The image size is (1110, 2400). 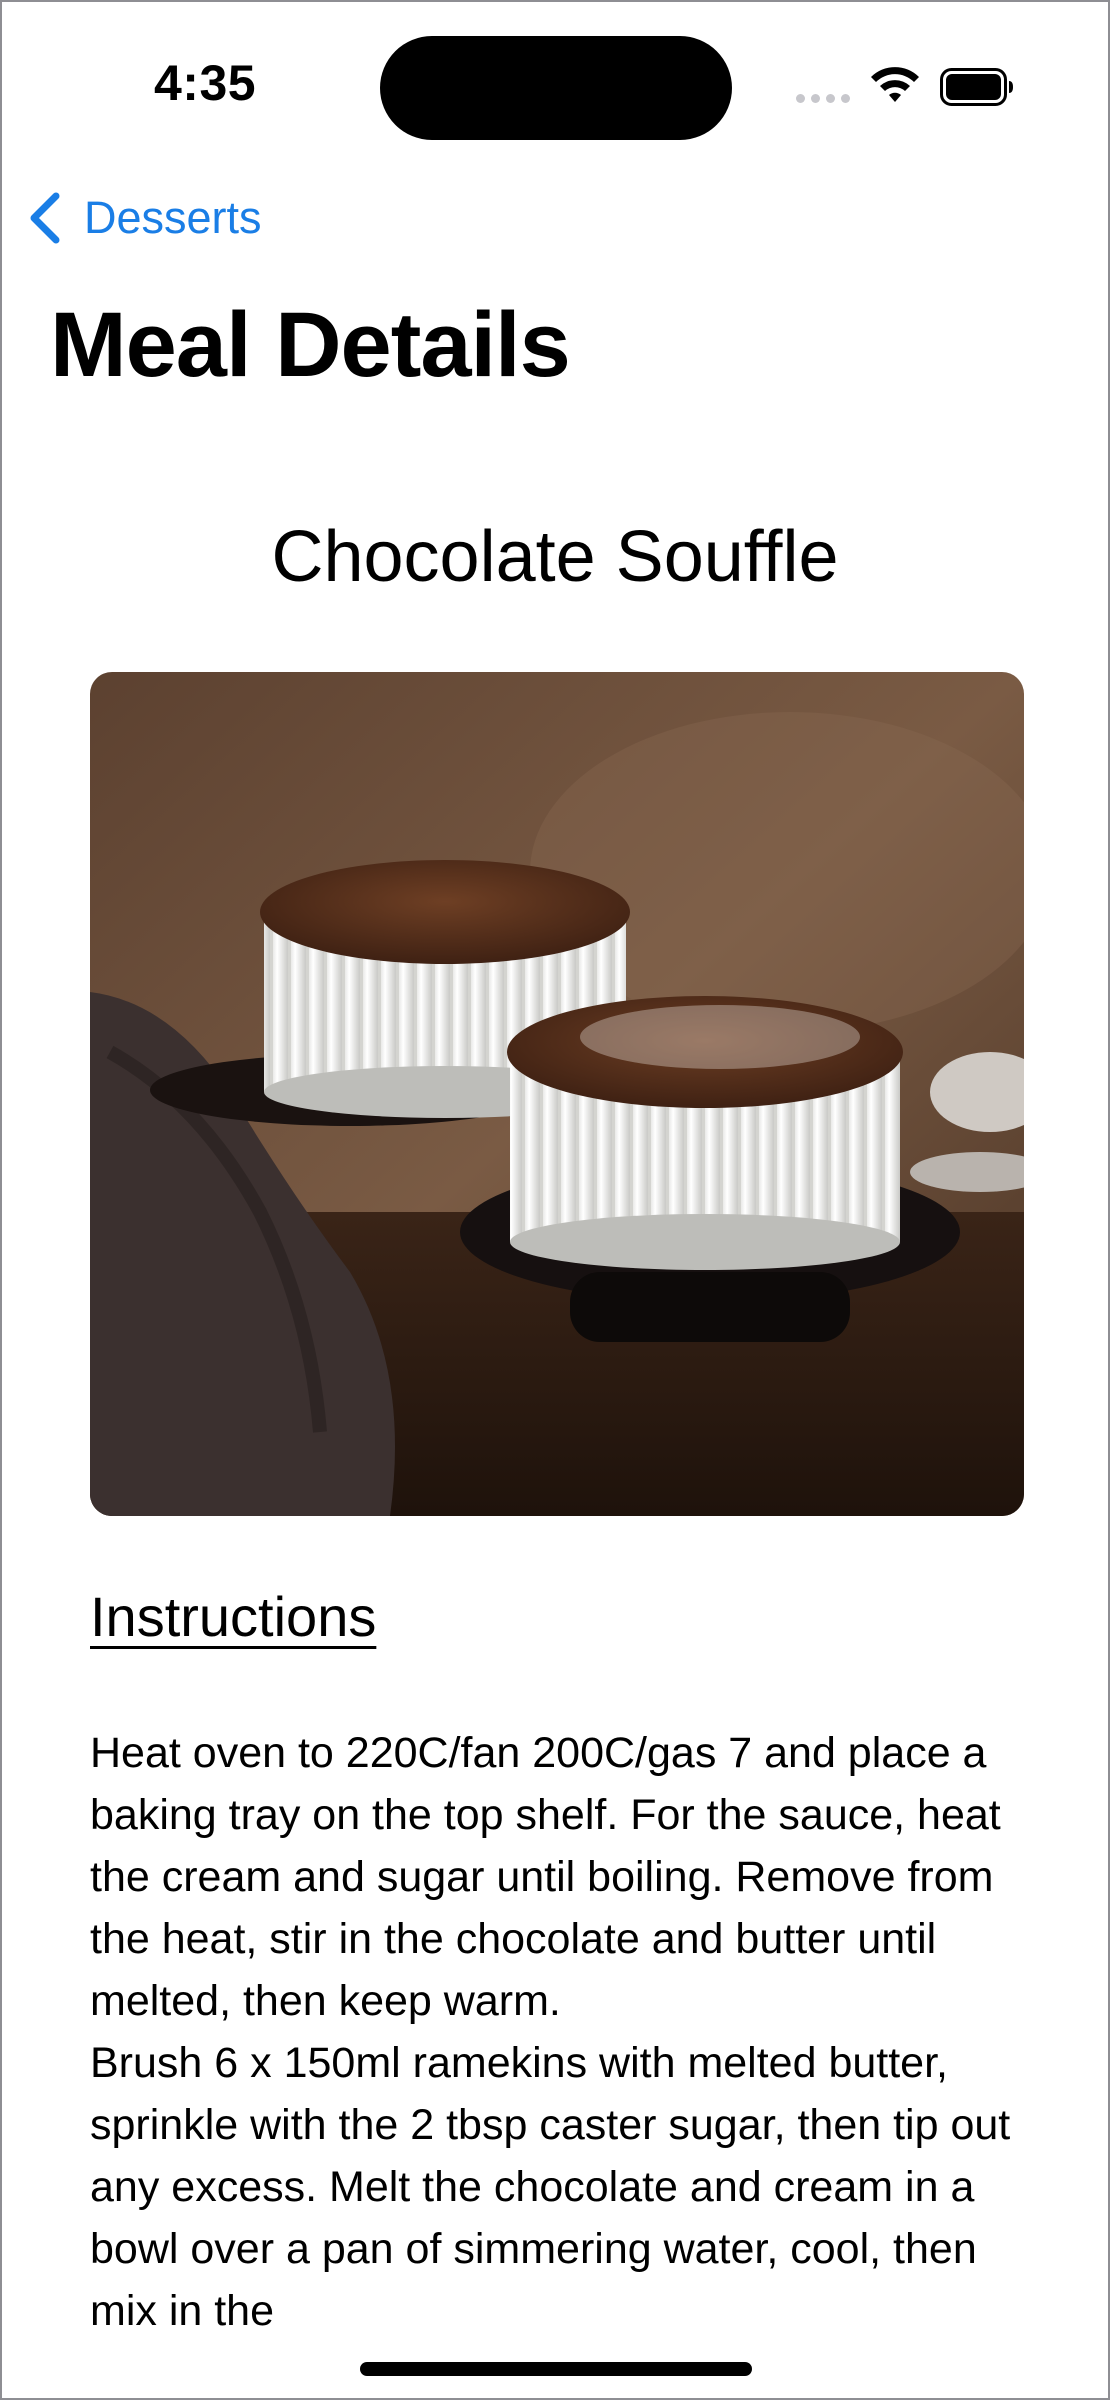 I want to click on home-indicator, so click(x=556, y=2369).